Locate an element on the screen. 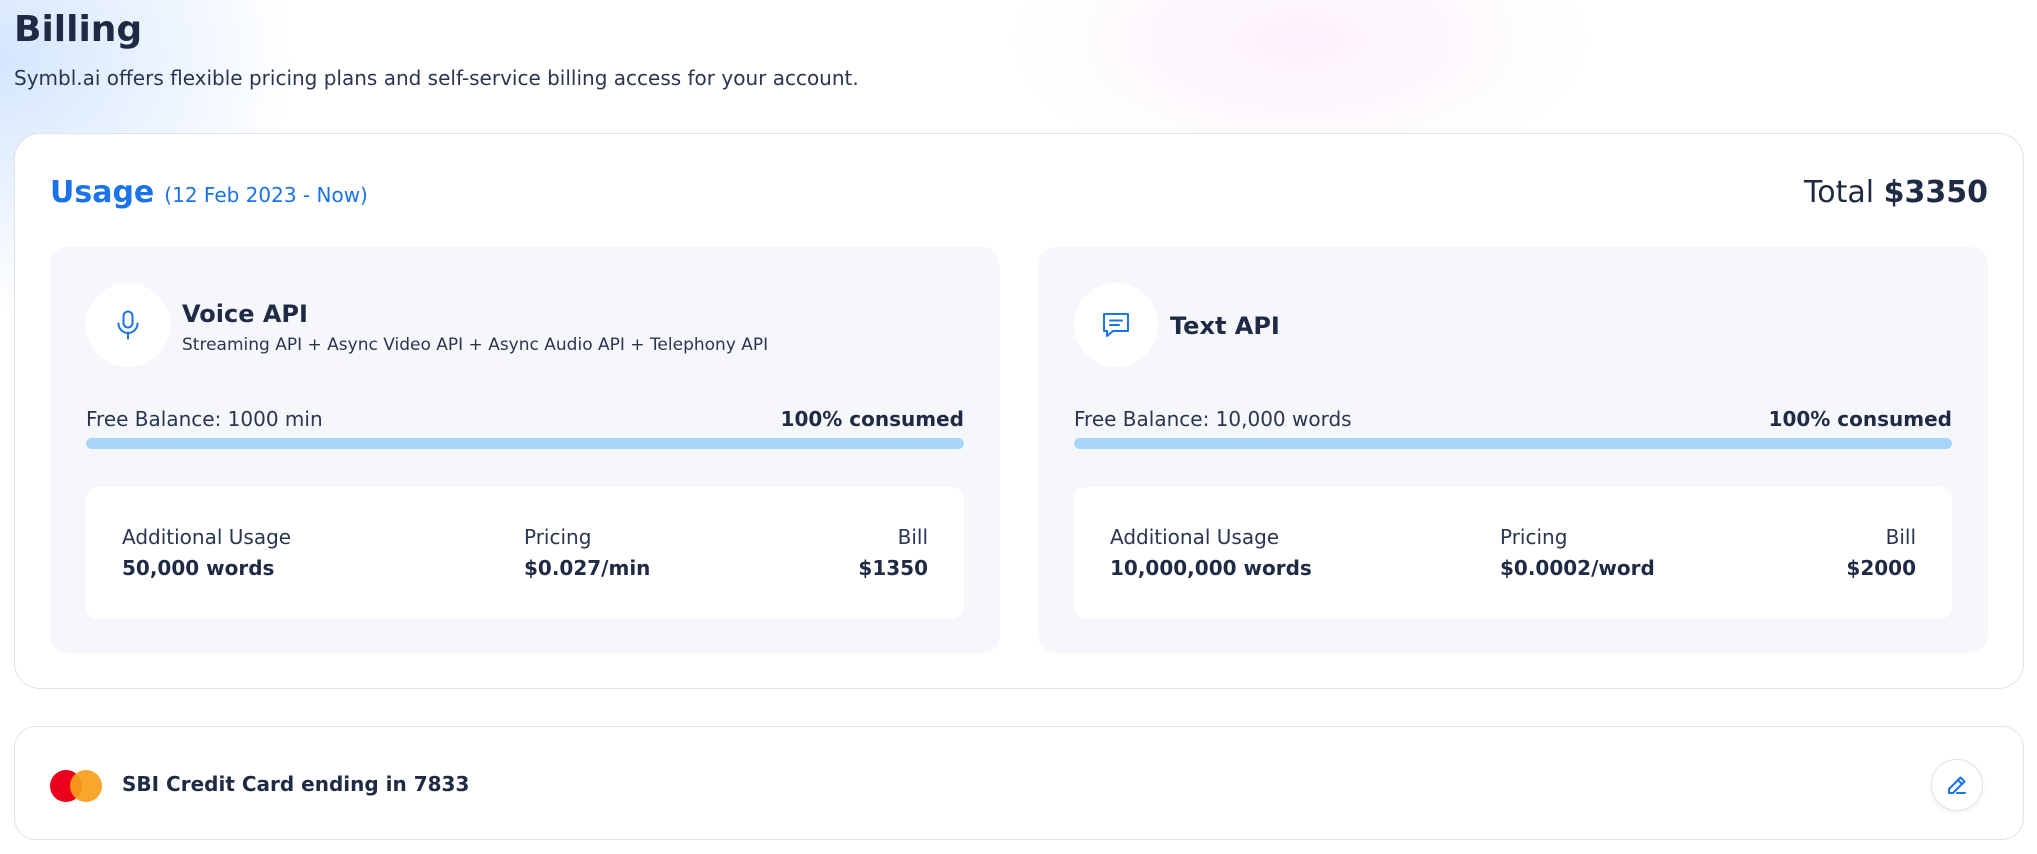 This screenshot has width=2037, height=854. text-api-title: Text API is located at coordinates (1225, 326).